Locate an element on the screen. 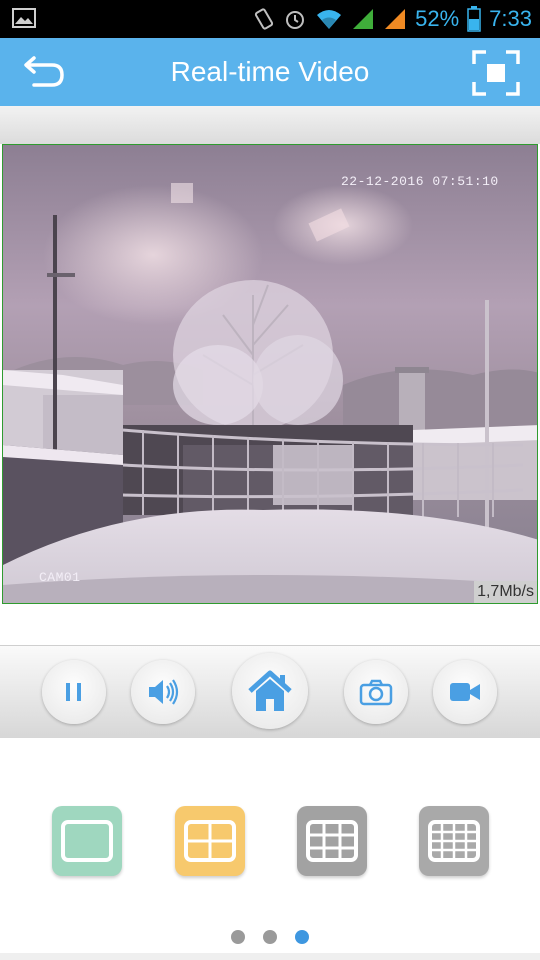 The image size is (540, 960). battery-percent: 52% is located at coordinates (437, 18).